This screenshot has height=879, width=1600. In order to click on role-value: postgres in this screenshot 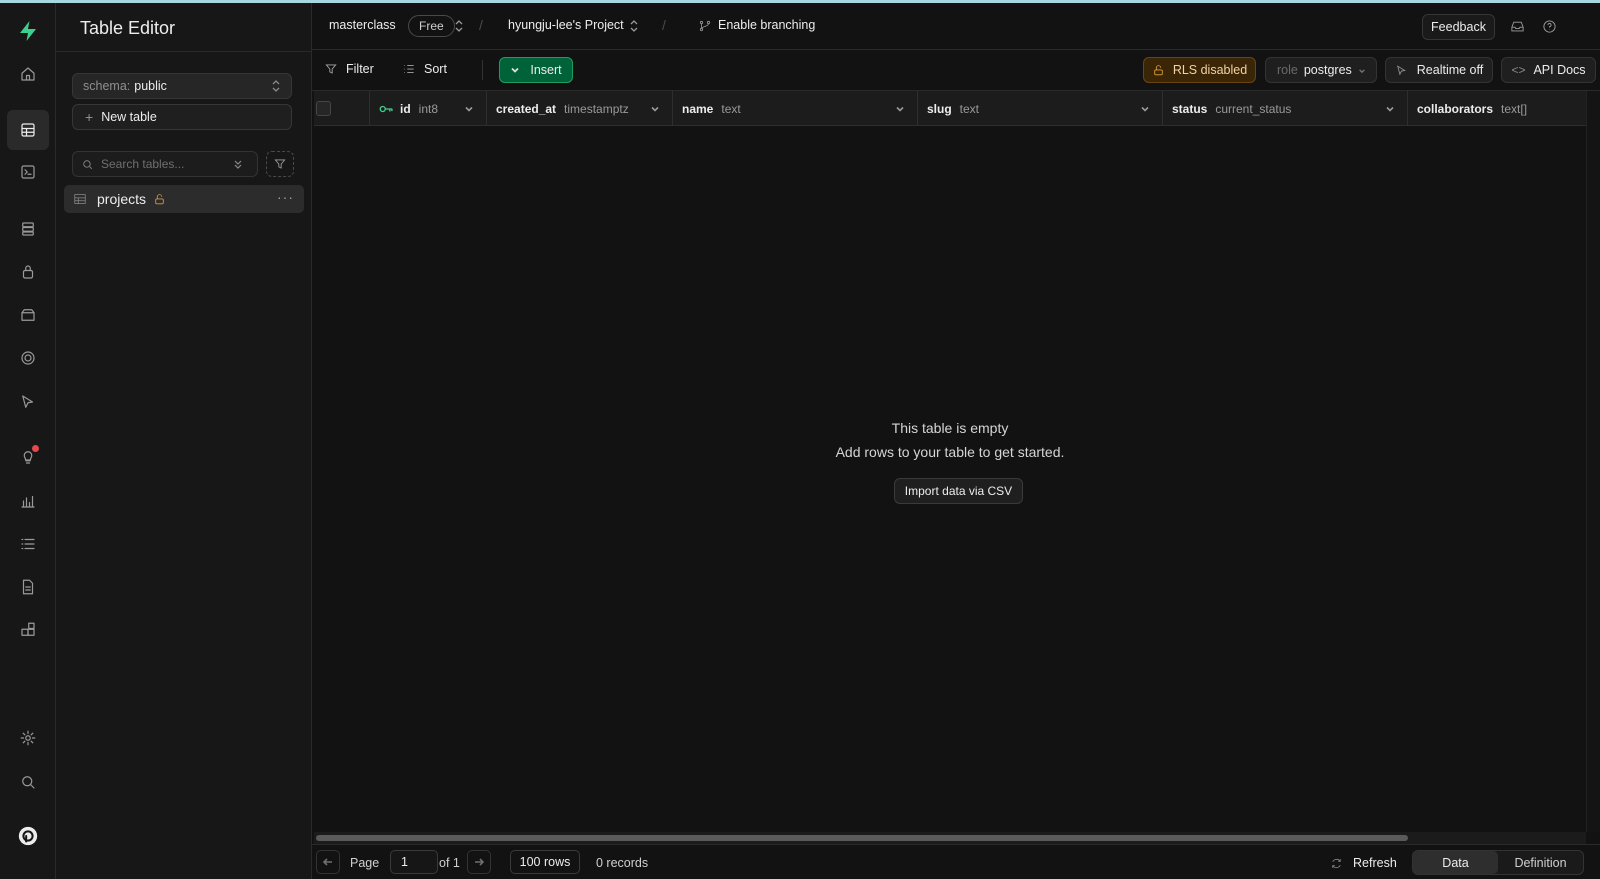, I will do `click(1327, 70)`.